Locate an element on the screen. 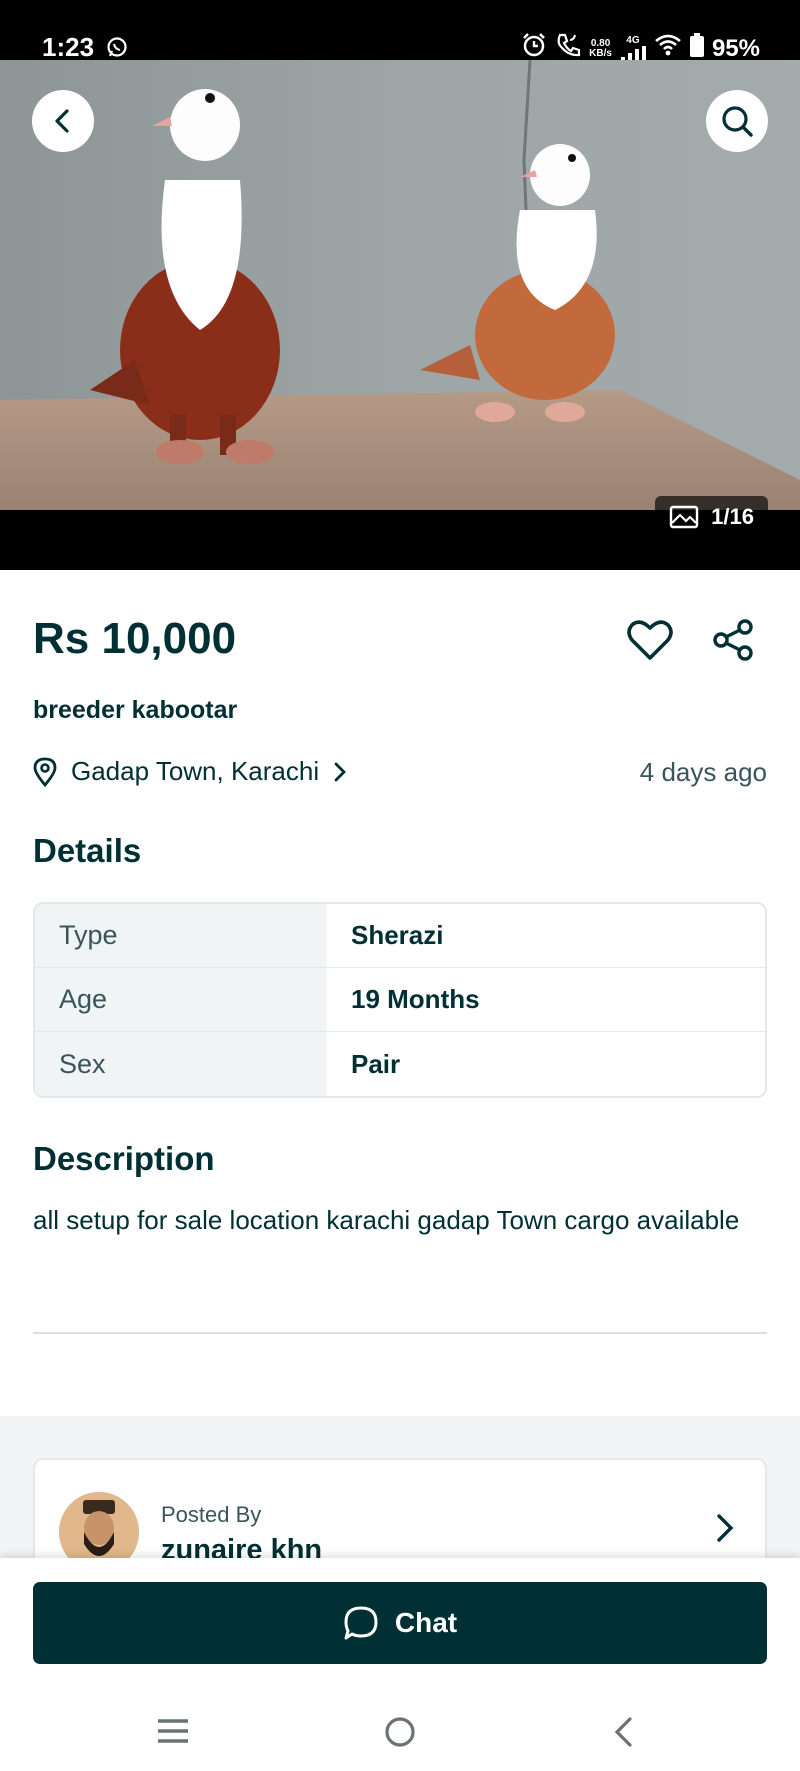 The height and width of the screenshot is (1771, 800). signal: 4G is located at coordinates (633, 48).